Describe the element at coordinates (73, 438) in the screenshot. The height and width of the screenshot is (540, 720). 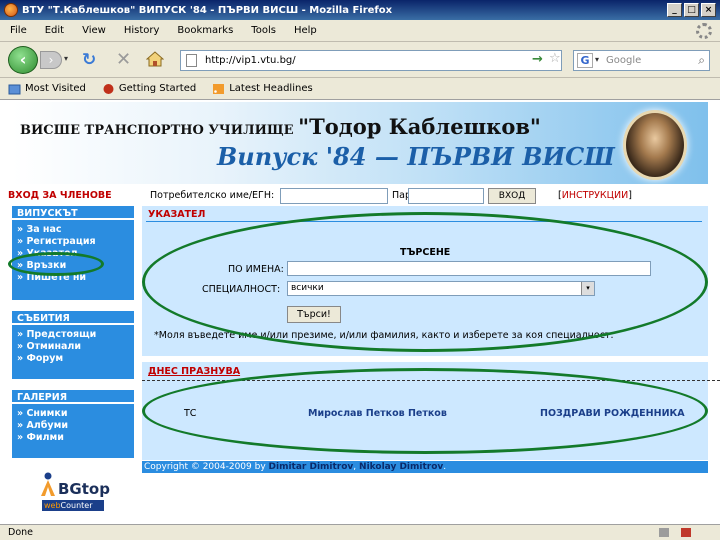
I see `sidebar-item-films: Филми` at that location.